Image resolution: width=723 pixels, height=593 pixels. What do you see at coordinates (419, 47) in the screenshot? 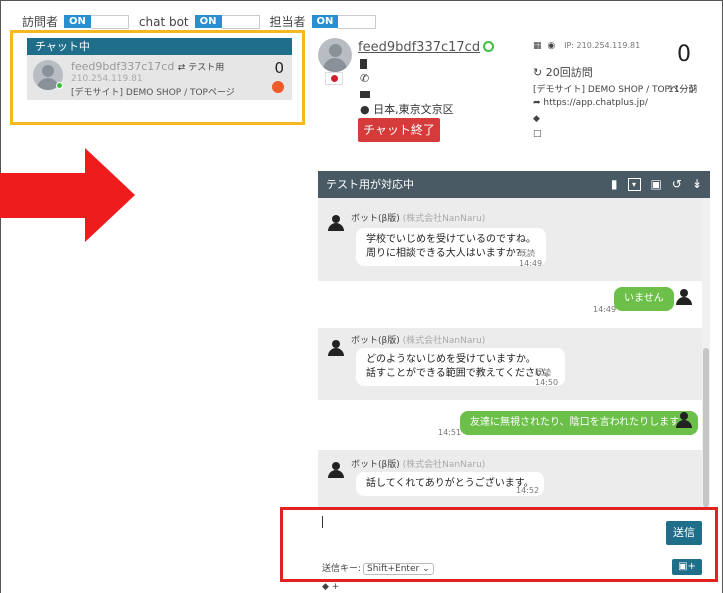
I see `visitor-name-text: feed9bdf337c17cd` at bounding box center [419, 47].